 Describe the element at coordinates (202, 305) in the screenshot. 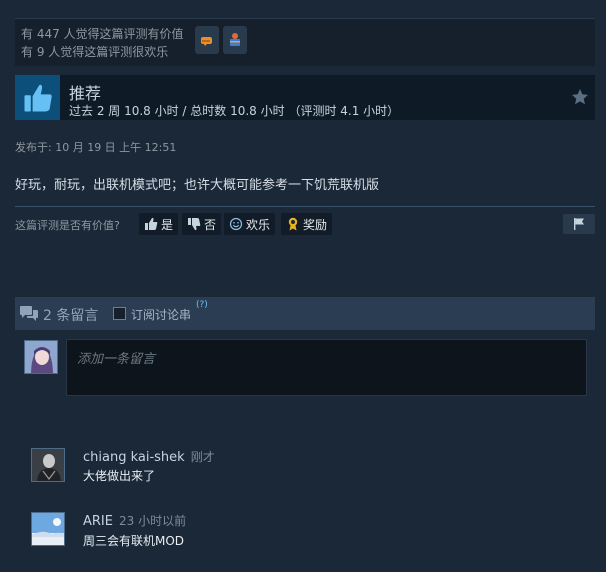

I see `subscribe-help-link: (?)` at that location.